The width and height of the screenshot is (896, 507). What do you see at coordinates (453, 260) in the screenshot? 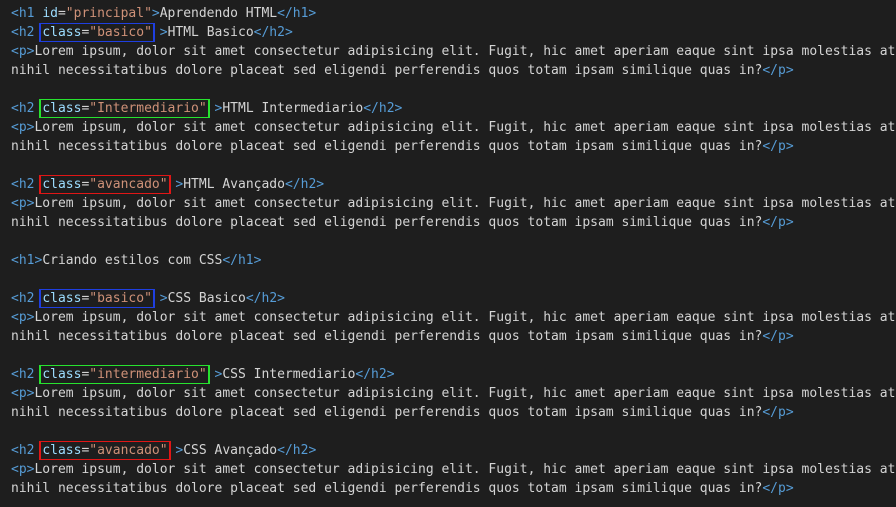
I see `code-line-h1-css: <h1>Criando estilos com CSS</h1>` at bounding box center [453, 260].